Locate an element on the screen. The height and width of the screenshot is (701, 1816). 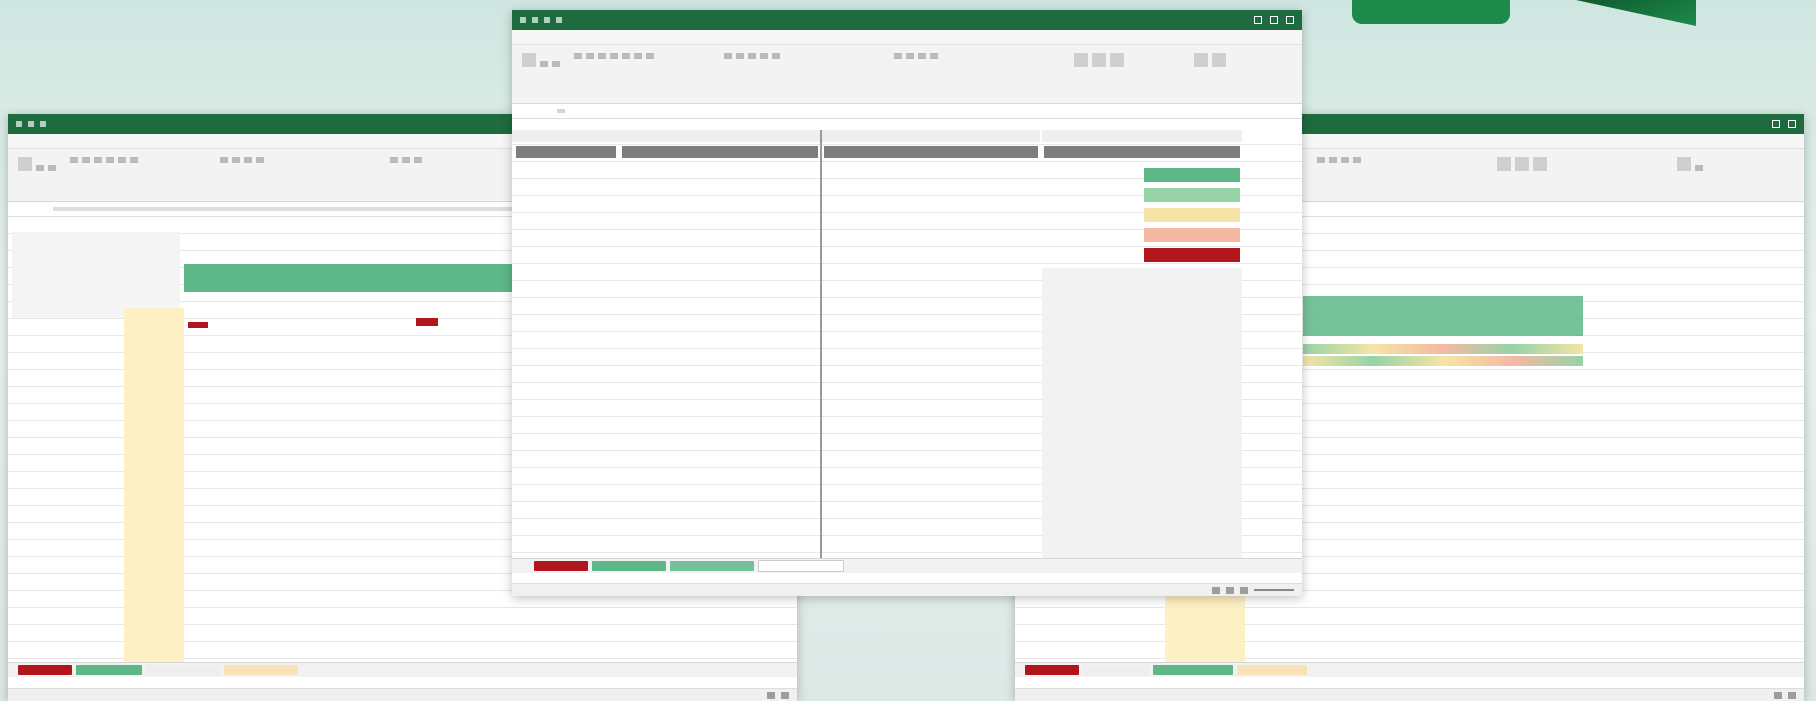
maximize-icon is located at coordinates (1274, 20).